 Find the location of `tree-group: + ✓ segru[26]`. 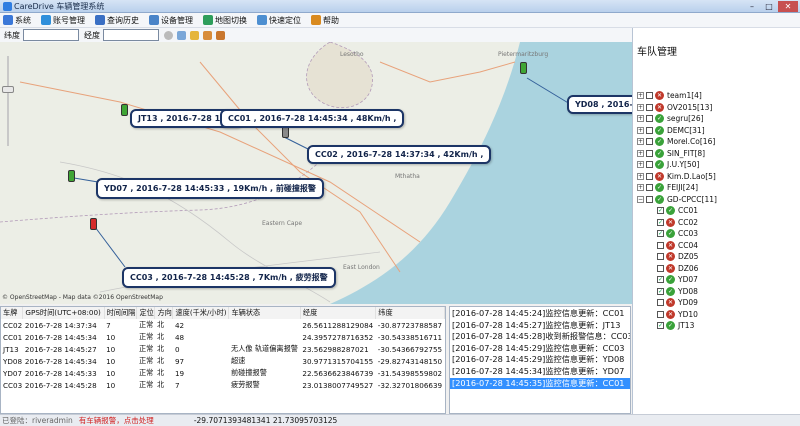

tree-group: + ✓ segru[26] is located at coordinates (677, 119).